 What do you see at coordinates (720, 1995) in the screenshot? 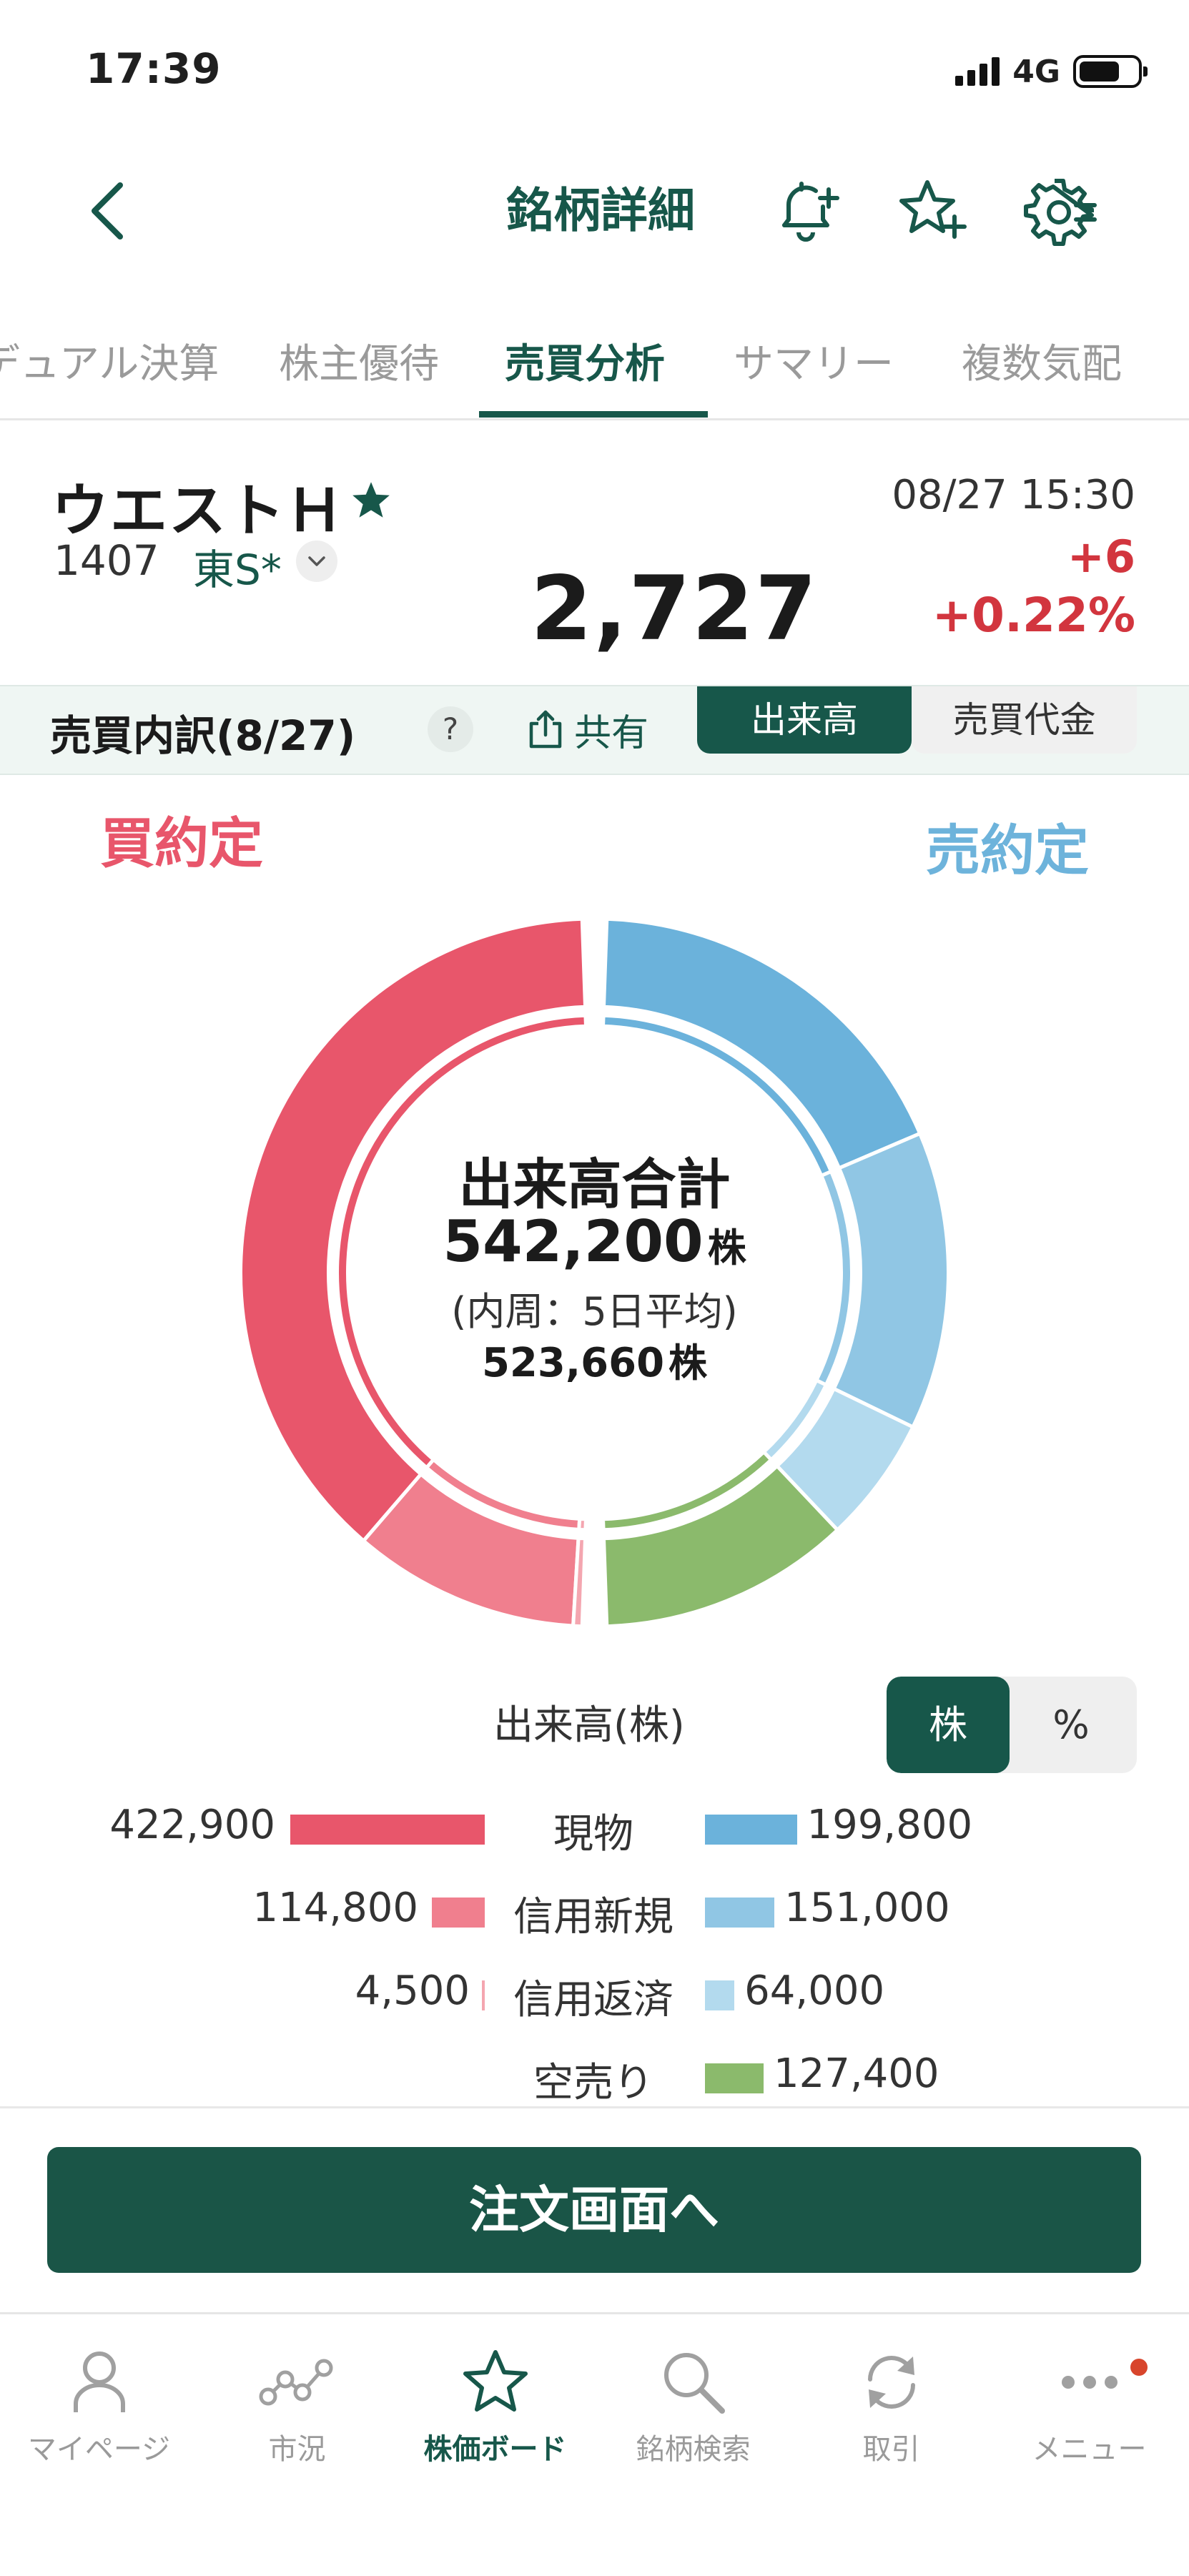
I see `sell-bar-margin-repay` at bounding box center [720, 1995].